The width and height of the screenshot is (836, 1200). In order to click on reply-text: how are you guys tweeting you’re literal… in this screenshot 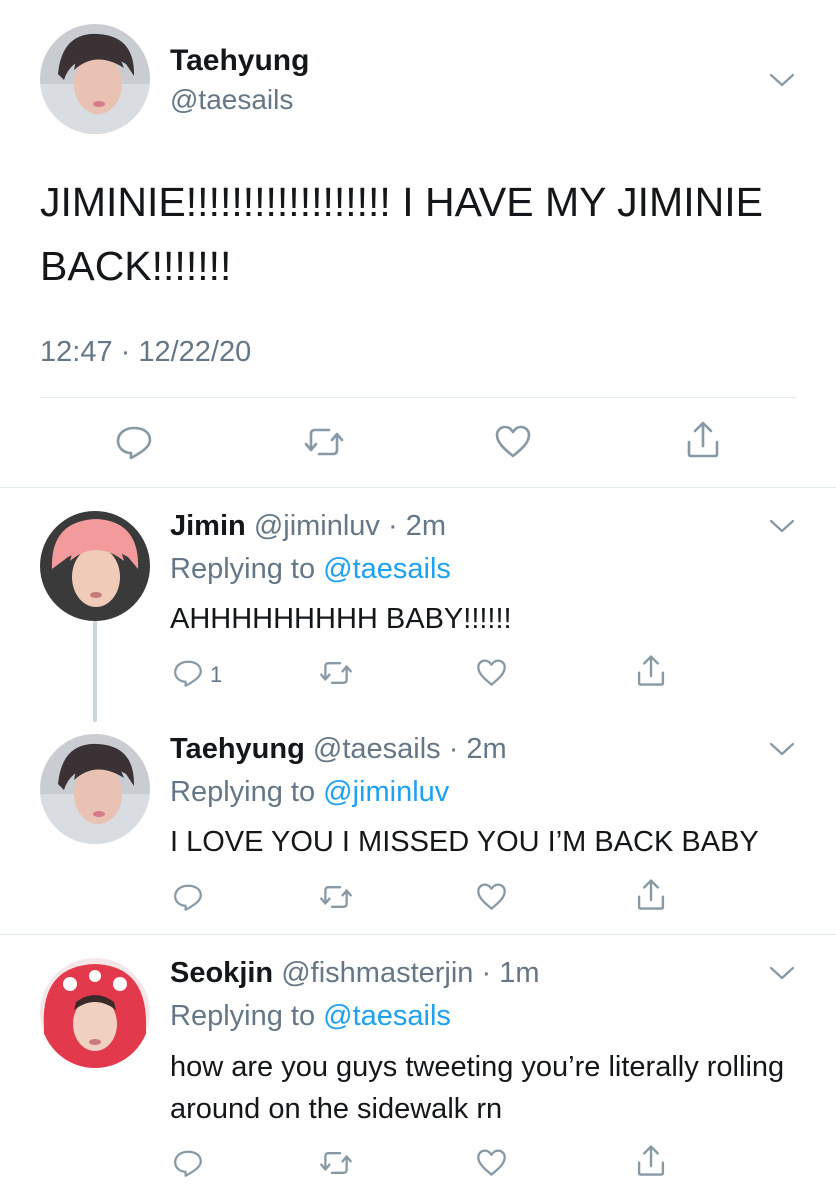, I will do `click(477, 1088)`.